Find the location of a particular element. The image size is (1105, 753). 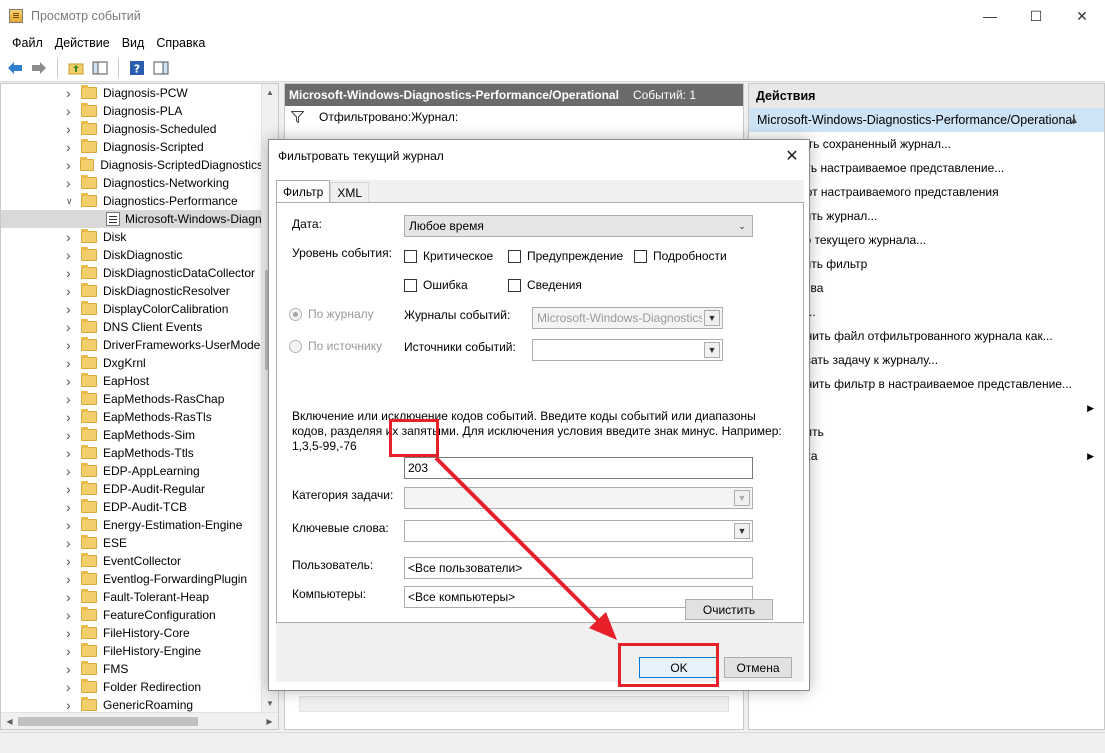

tree-item: › Fault-Tolerant-Heap is located at coordinates (132, 597).